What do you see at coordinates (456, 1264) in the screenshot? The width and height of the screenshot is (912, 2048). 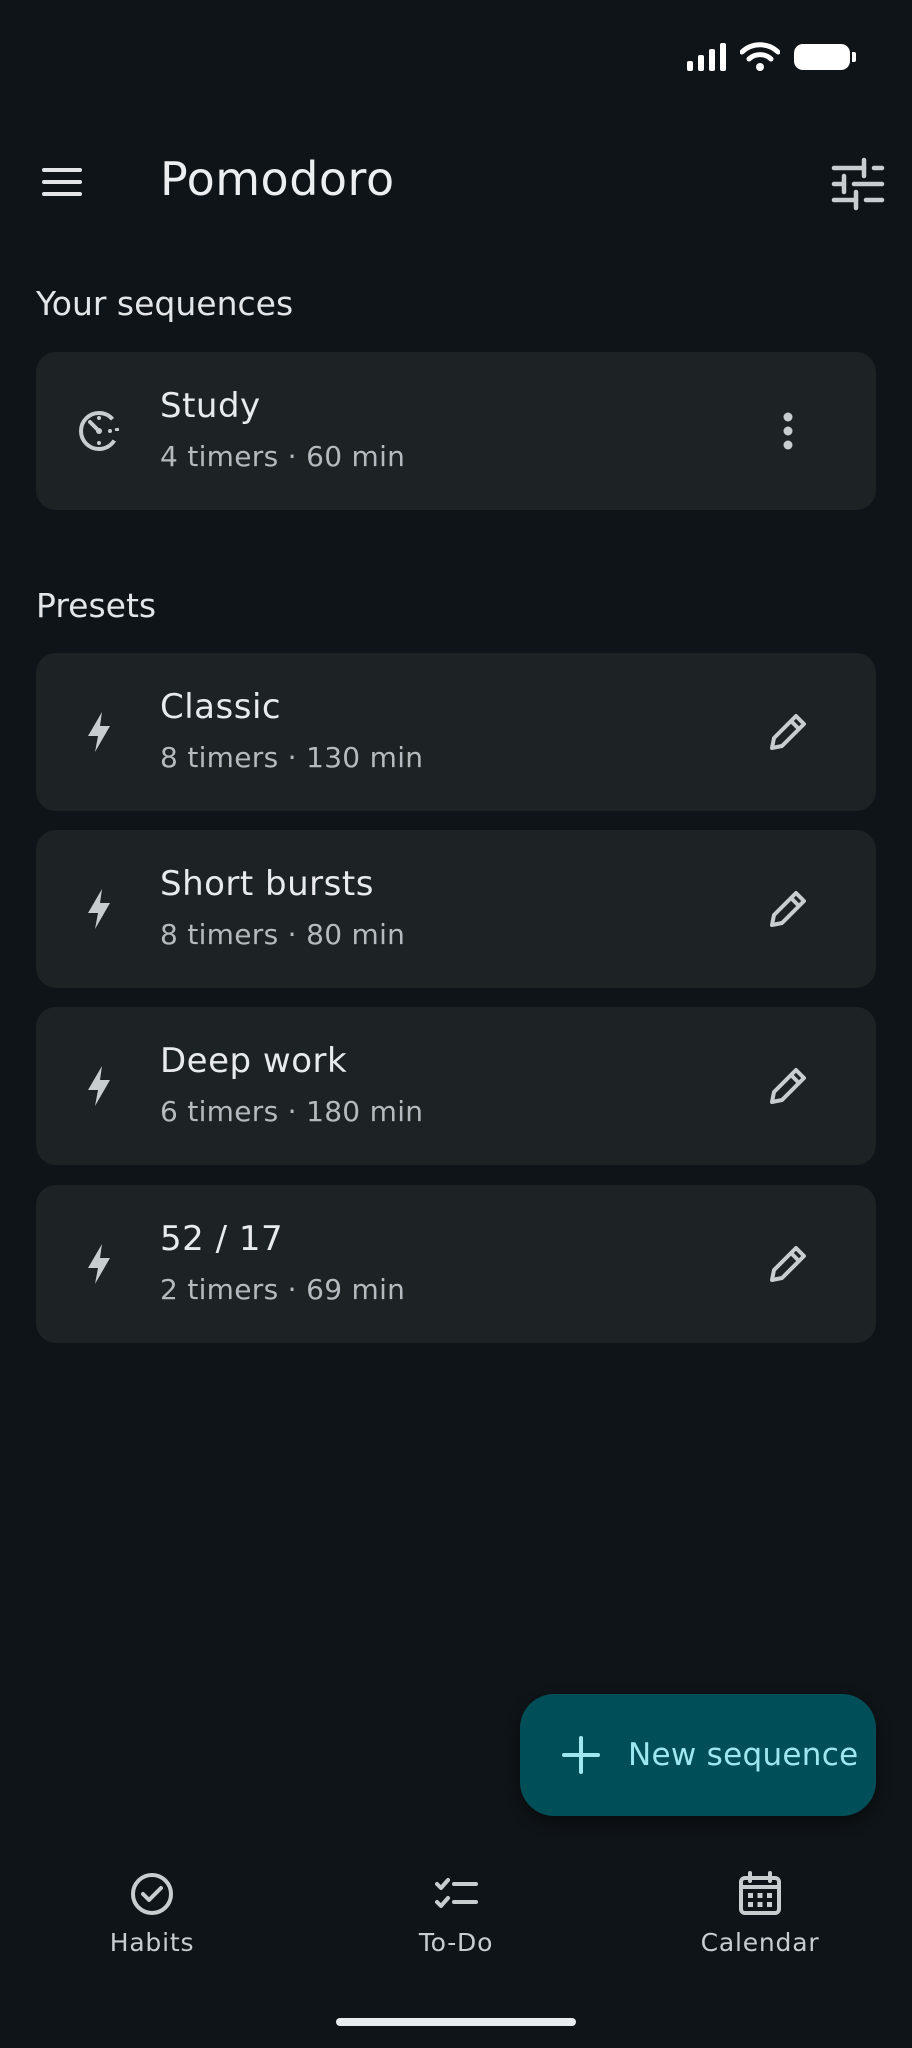 I see `preset-card-52-17: 52 / 17 2 timers · 69 min` at bounding box center [456, 1264].